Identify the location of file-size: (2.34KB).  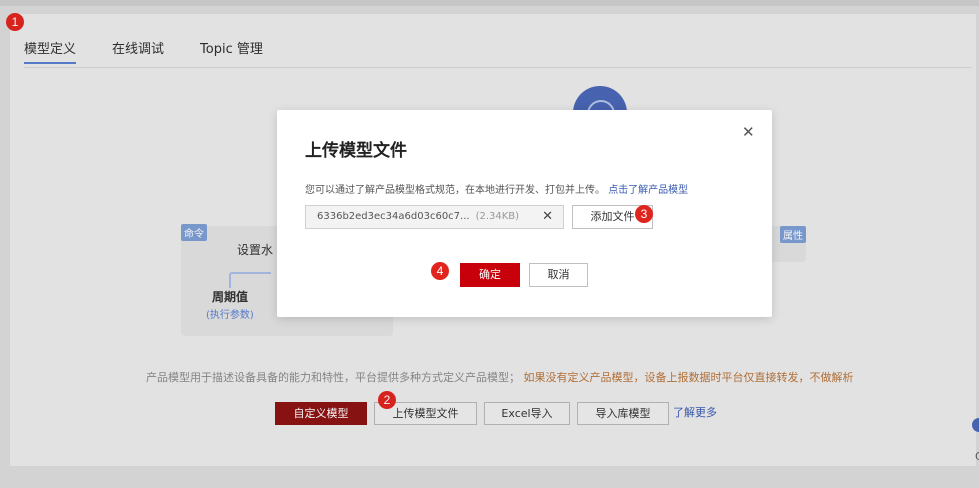
(497, 216).